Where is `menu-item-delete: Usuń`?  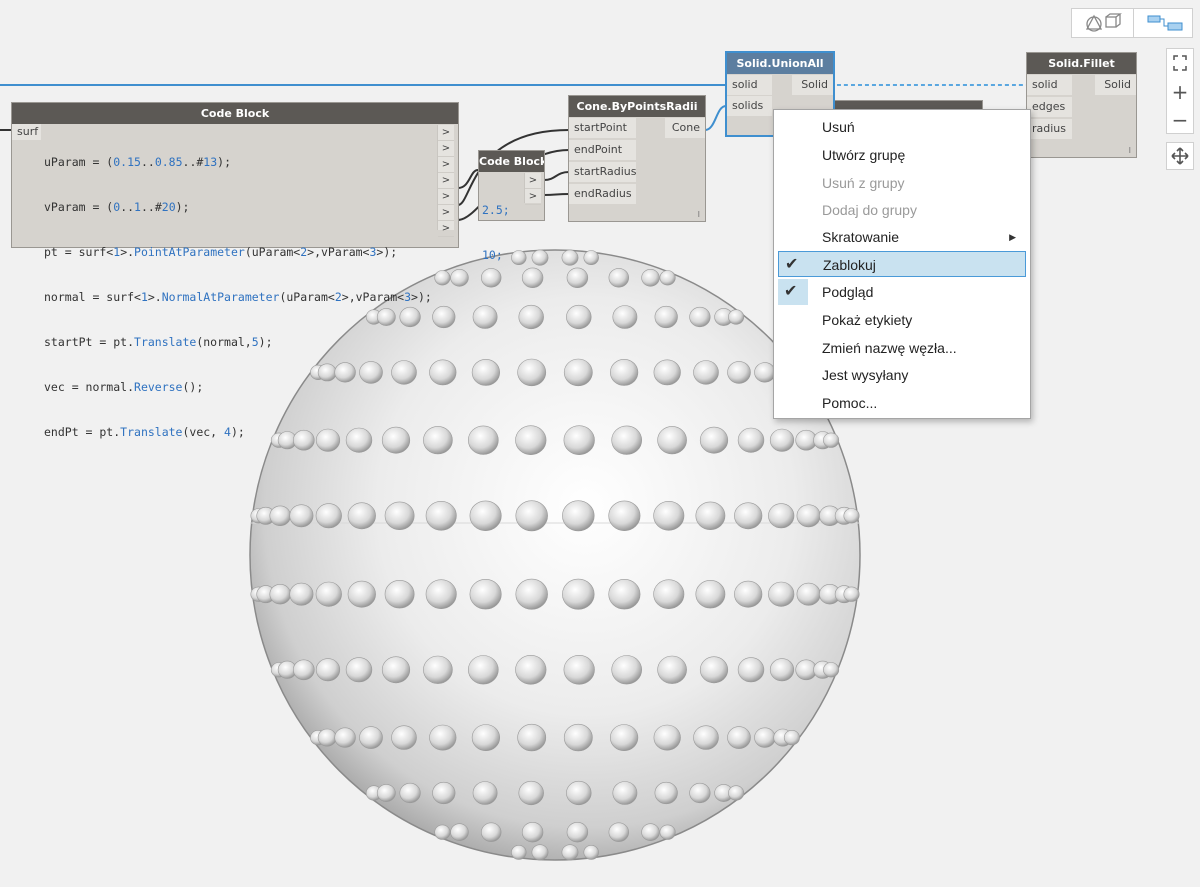
menu-item-delete: Usuń is located at coordinates (902, 127).